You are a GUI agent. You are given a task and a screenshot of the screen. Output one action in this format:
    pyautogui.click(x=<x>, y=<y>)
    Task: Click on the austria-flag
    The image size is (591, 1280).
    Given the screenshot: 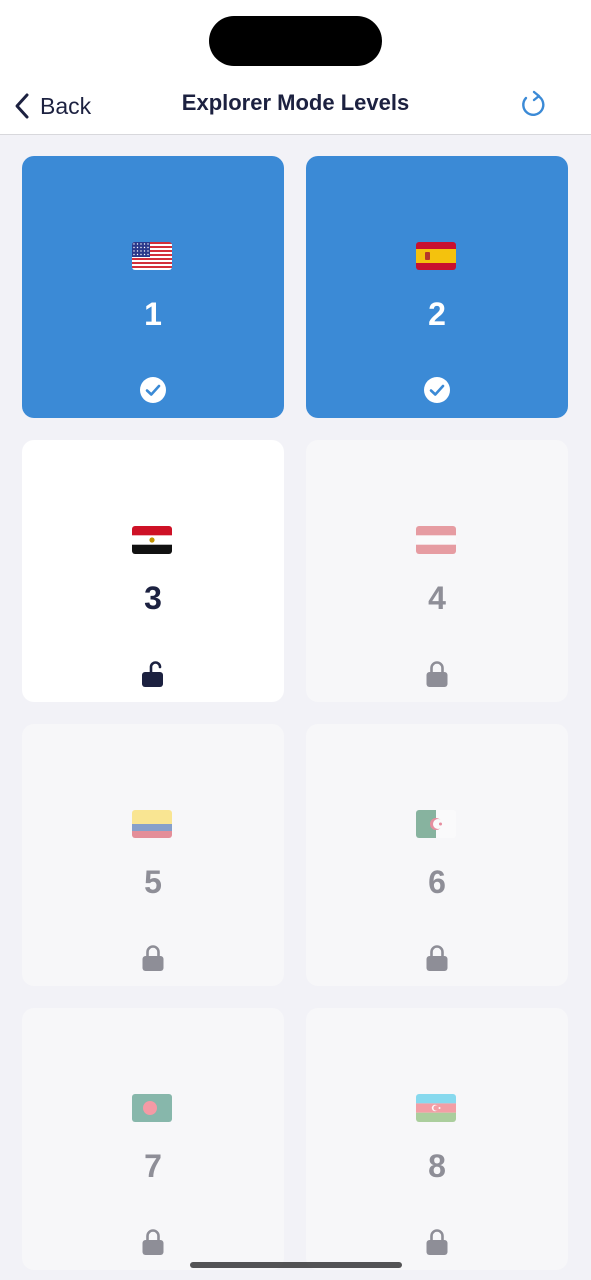 What is the action you would take?
    pyautogui.click(x=436, y=540)
    